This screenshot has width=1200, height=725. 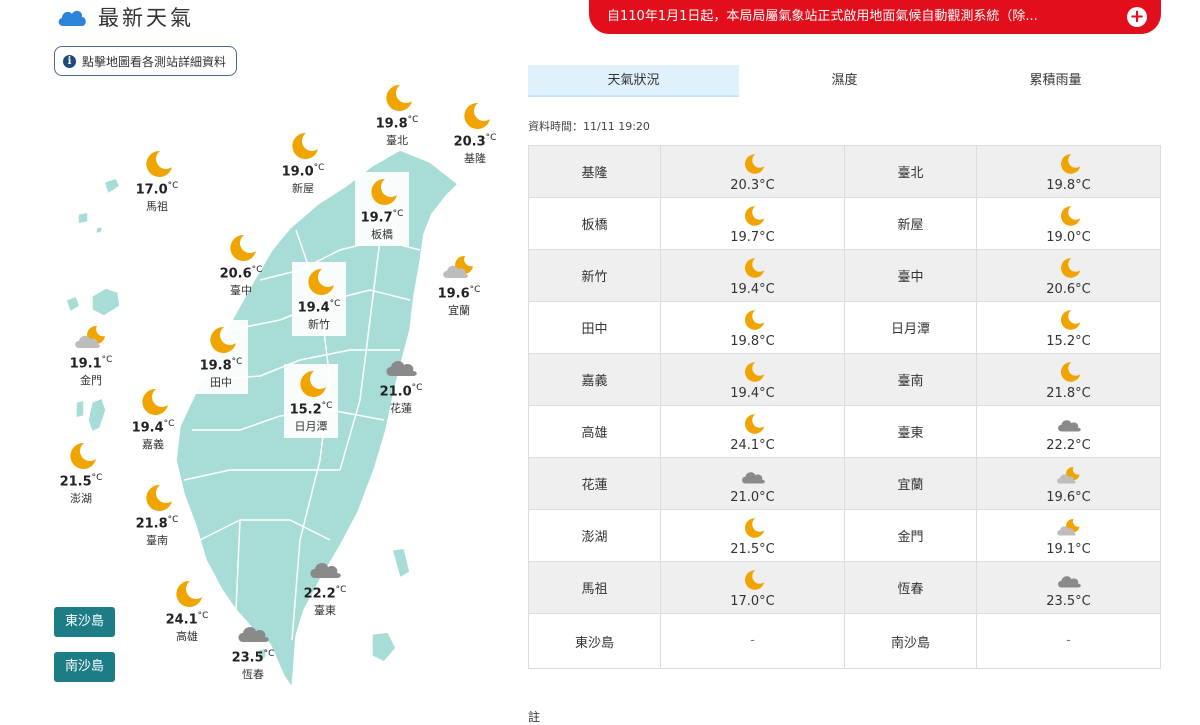 I want to click on station-name: 馬祖, so click(x=594, y=587).